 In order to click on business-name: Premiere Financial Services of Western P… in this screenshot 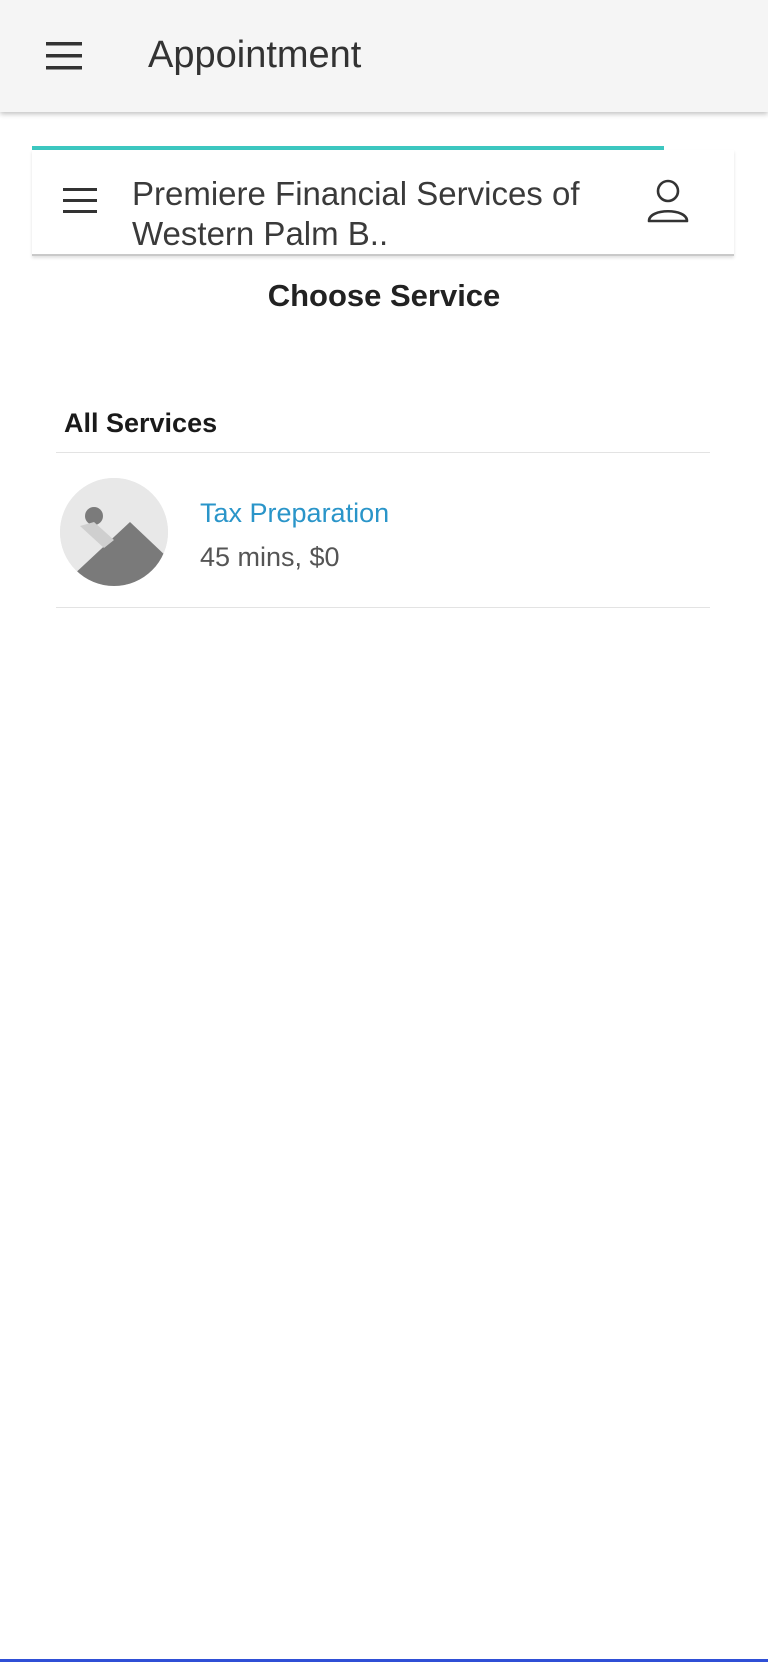, I will do `click(356, 213)`.